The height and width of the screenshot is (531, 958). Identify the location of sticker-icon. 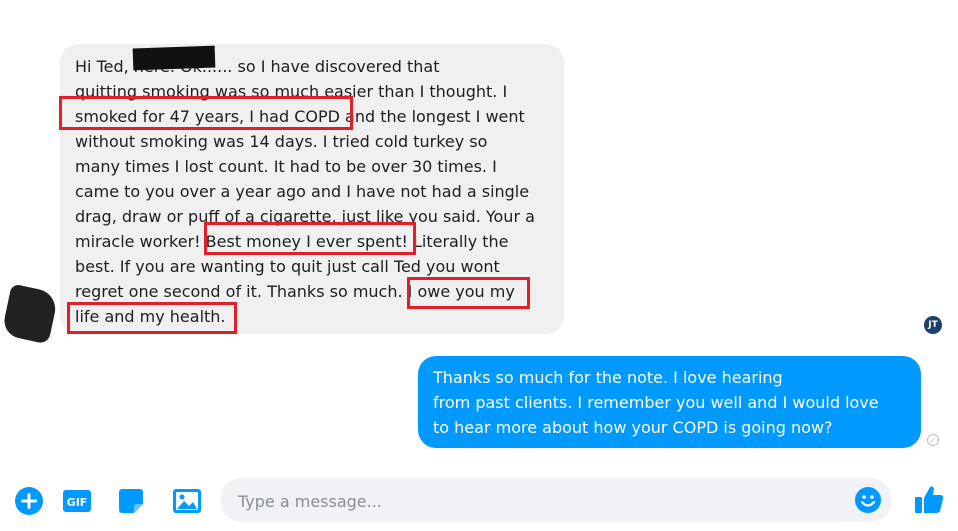
(131, 501).